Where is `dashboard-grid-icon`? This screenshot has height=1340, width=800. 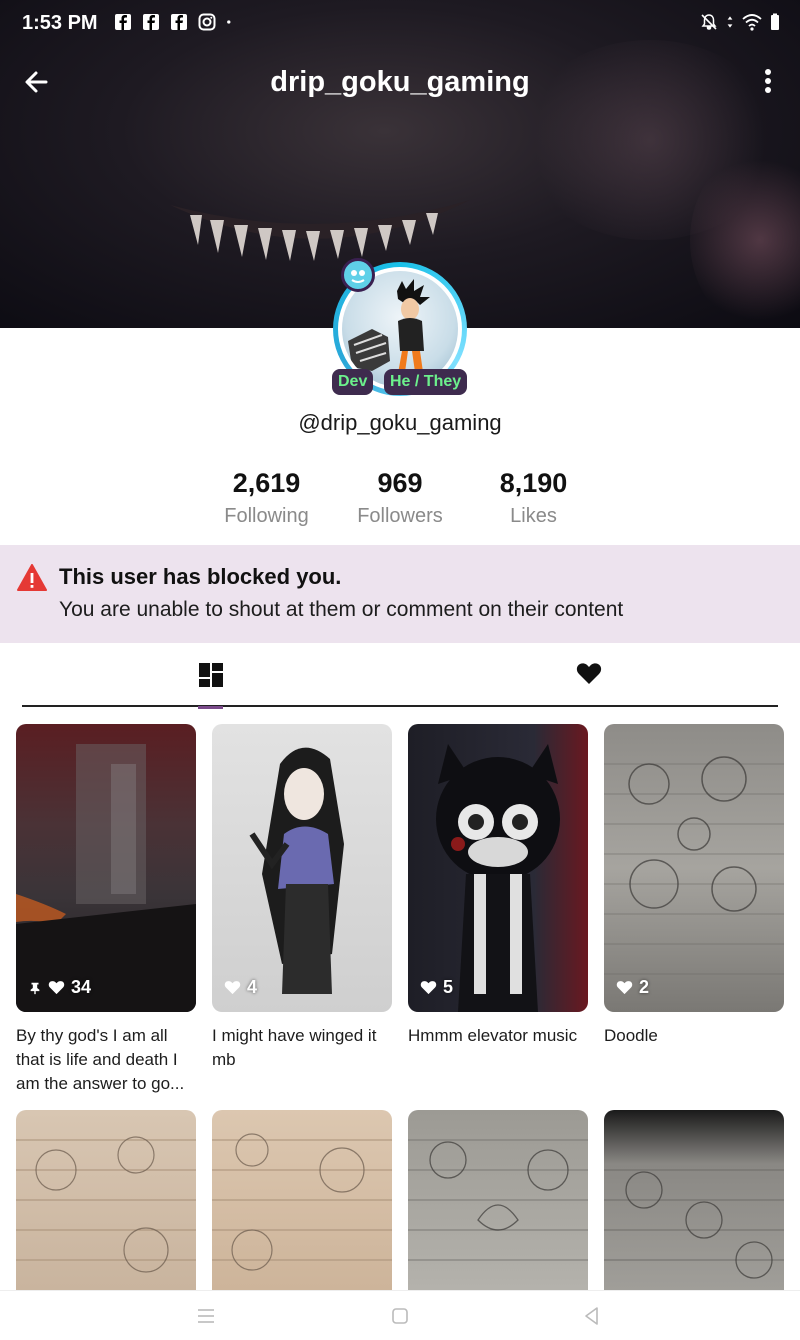 dashboard-grid-icon is located at coordinates (211, 675).